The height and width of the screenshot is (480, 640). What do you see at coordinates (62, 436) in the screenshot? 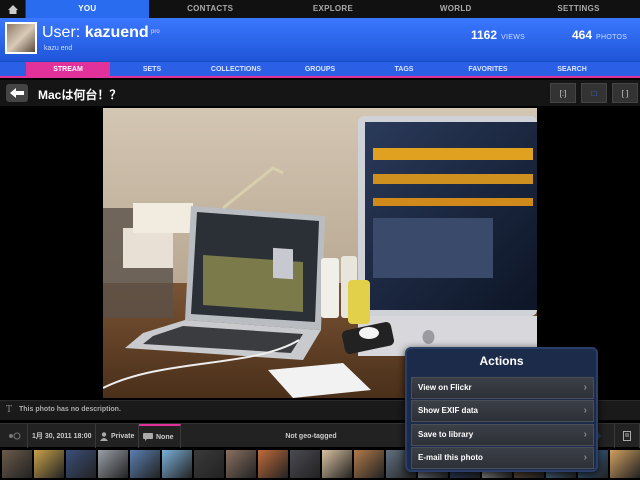
I see `date-taken: 1月 30, 2011 18:00` at bounding box center [62, 436].